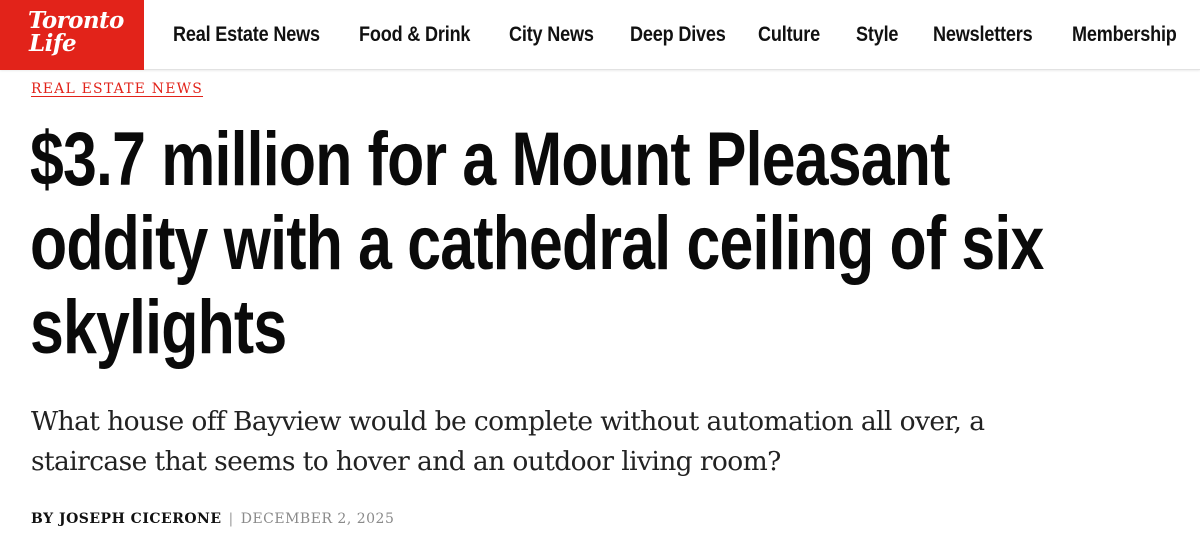 This screenshot has height=557, width=1200. Describe the element at coordinates (126, 519) in the screenshot. I see `author-link: BY JOSEPH CICERONE` at that location.